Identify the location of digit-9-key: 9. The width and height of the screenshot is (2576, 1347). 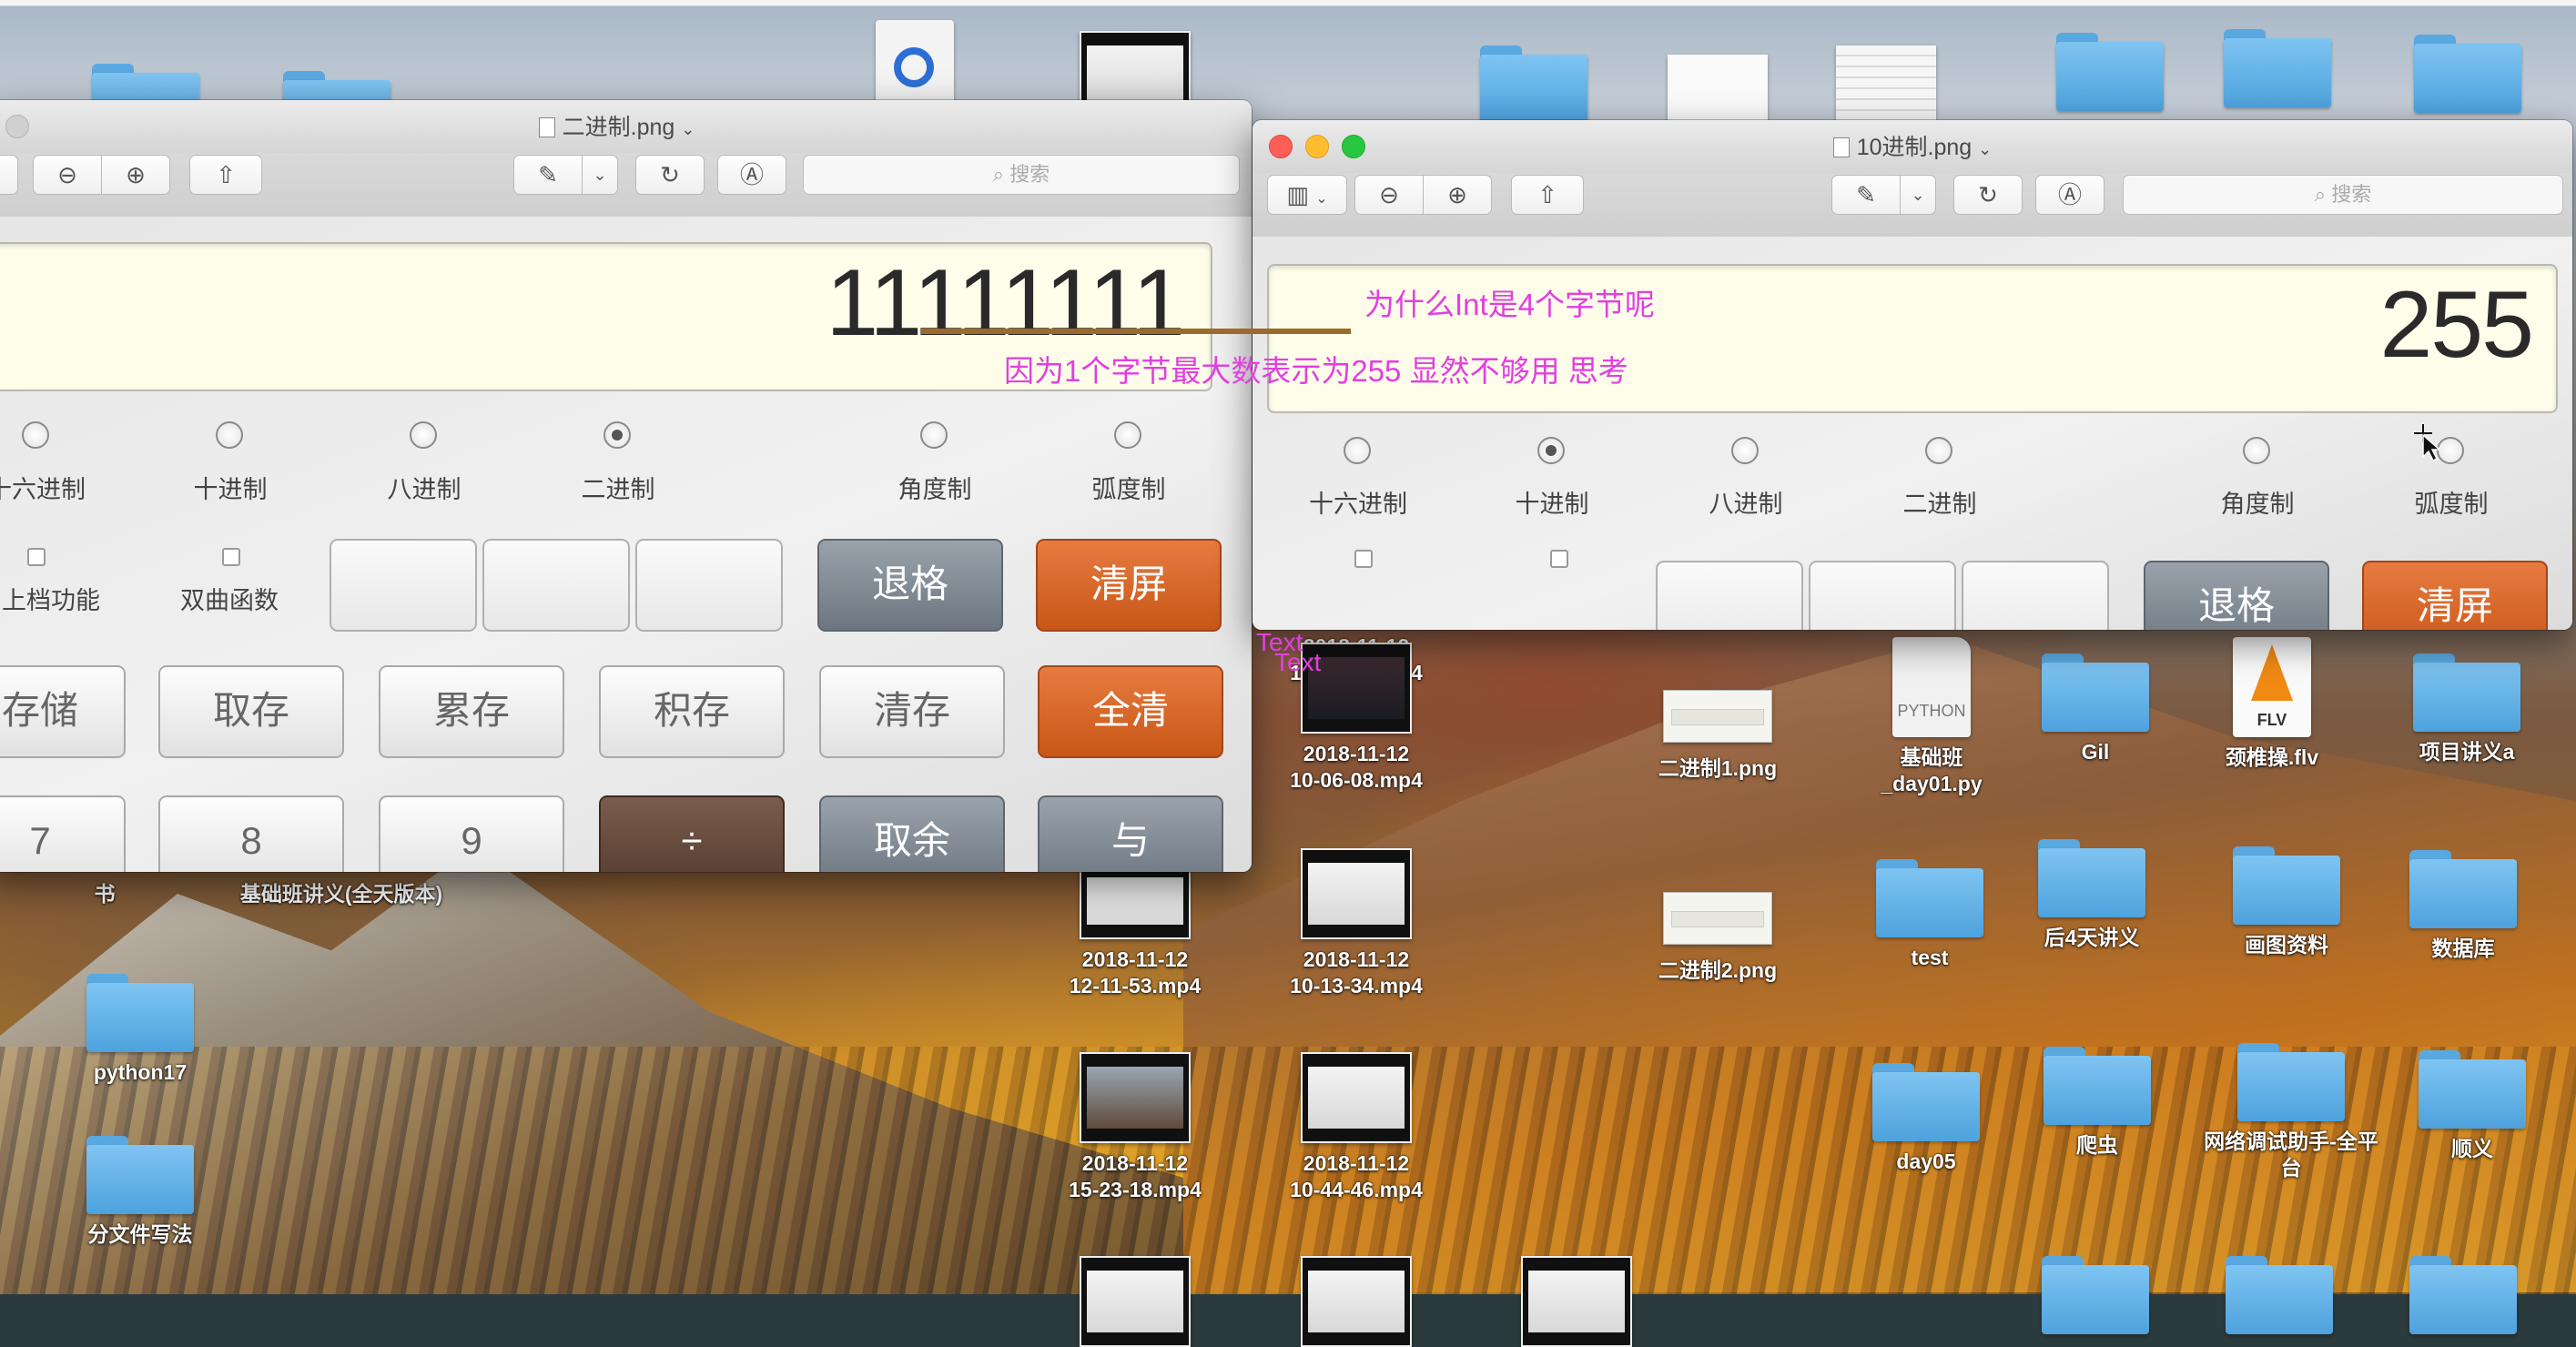
(471, 833).